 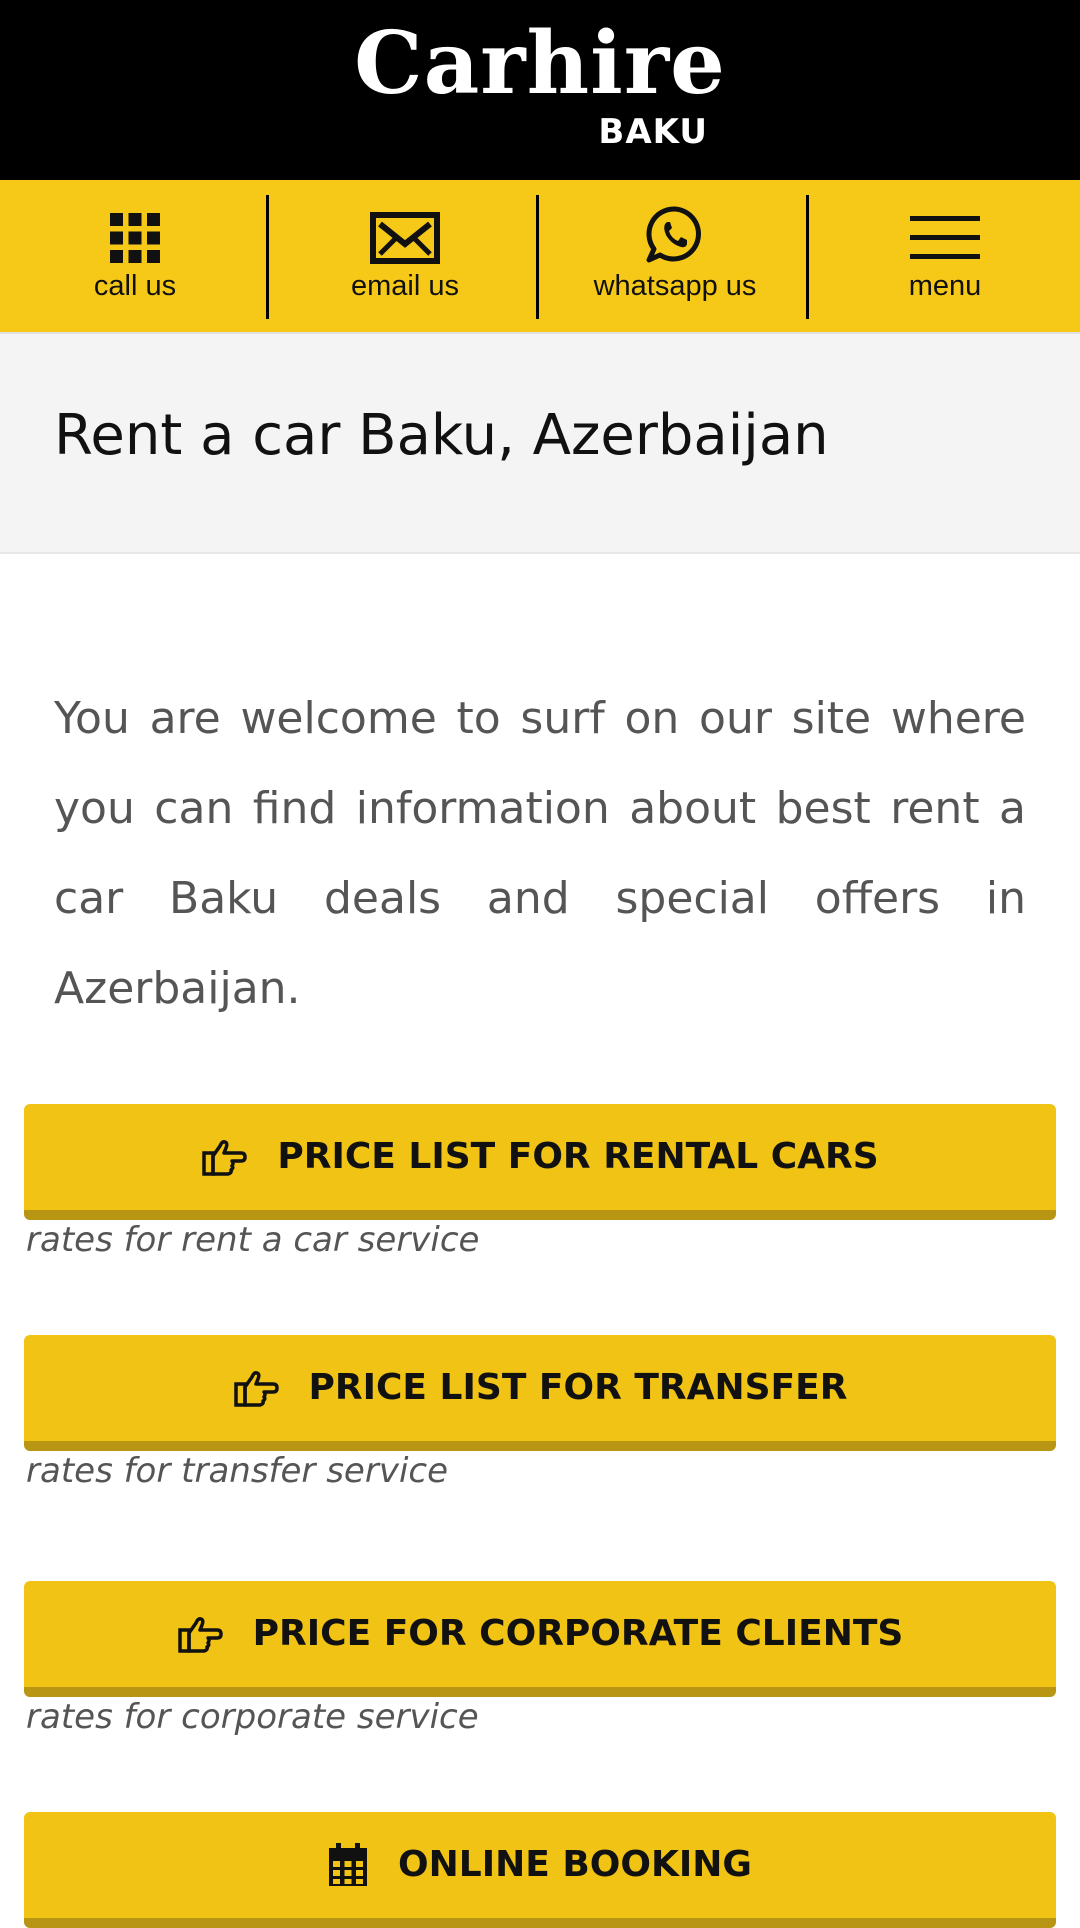 I want to click on price-list-rental-cars-caption: rates for rent a car service, so click(x=253, y=1240).